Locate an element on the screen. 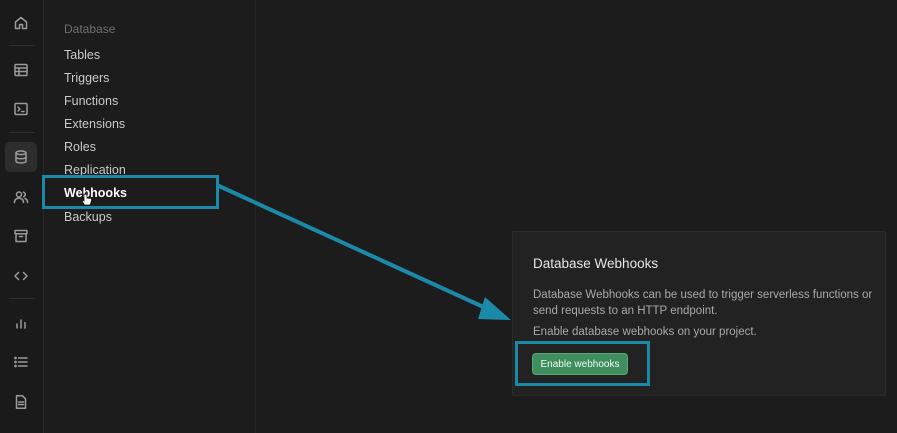 The height and width of the screenshot is (433, 897). menu-item-tables: Tables is located at coordinates (82, 55).